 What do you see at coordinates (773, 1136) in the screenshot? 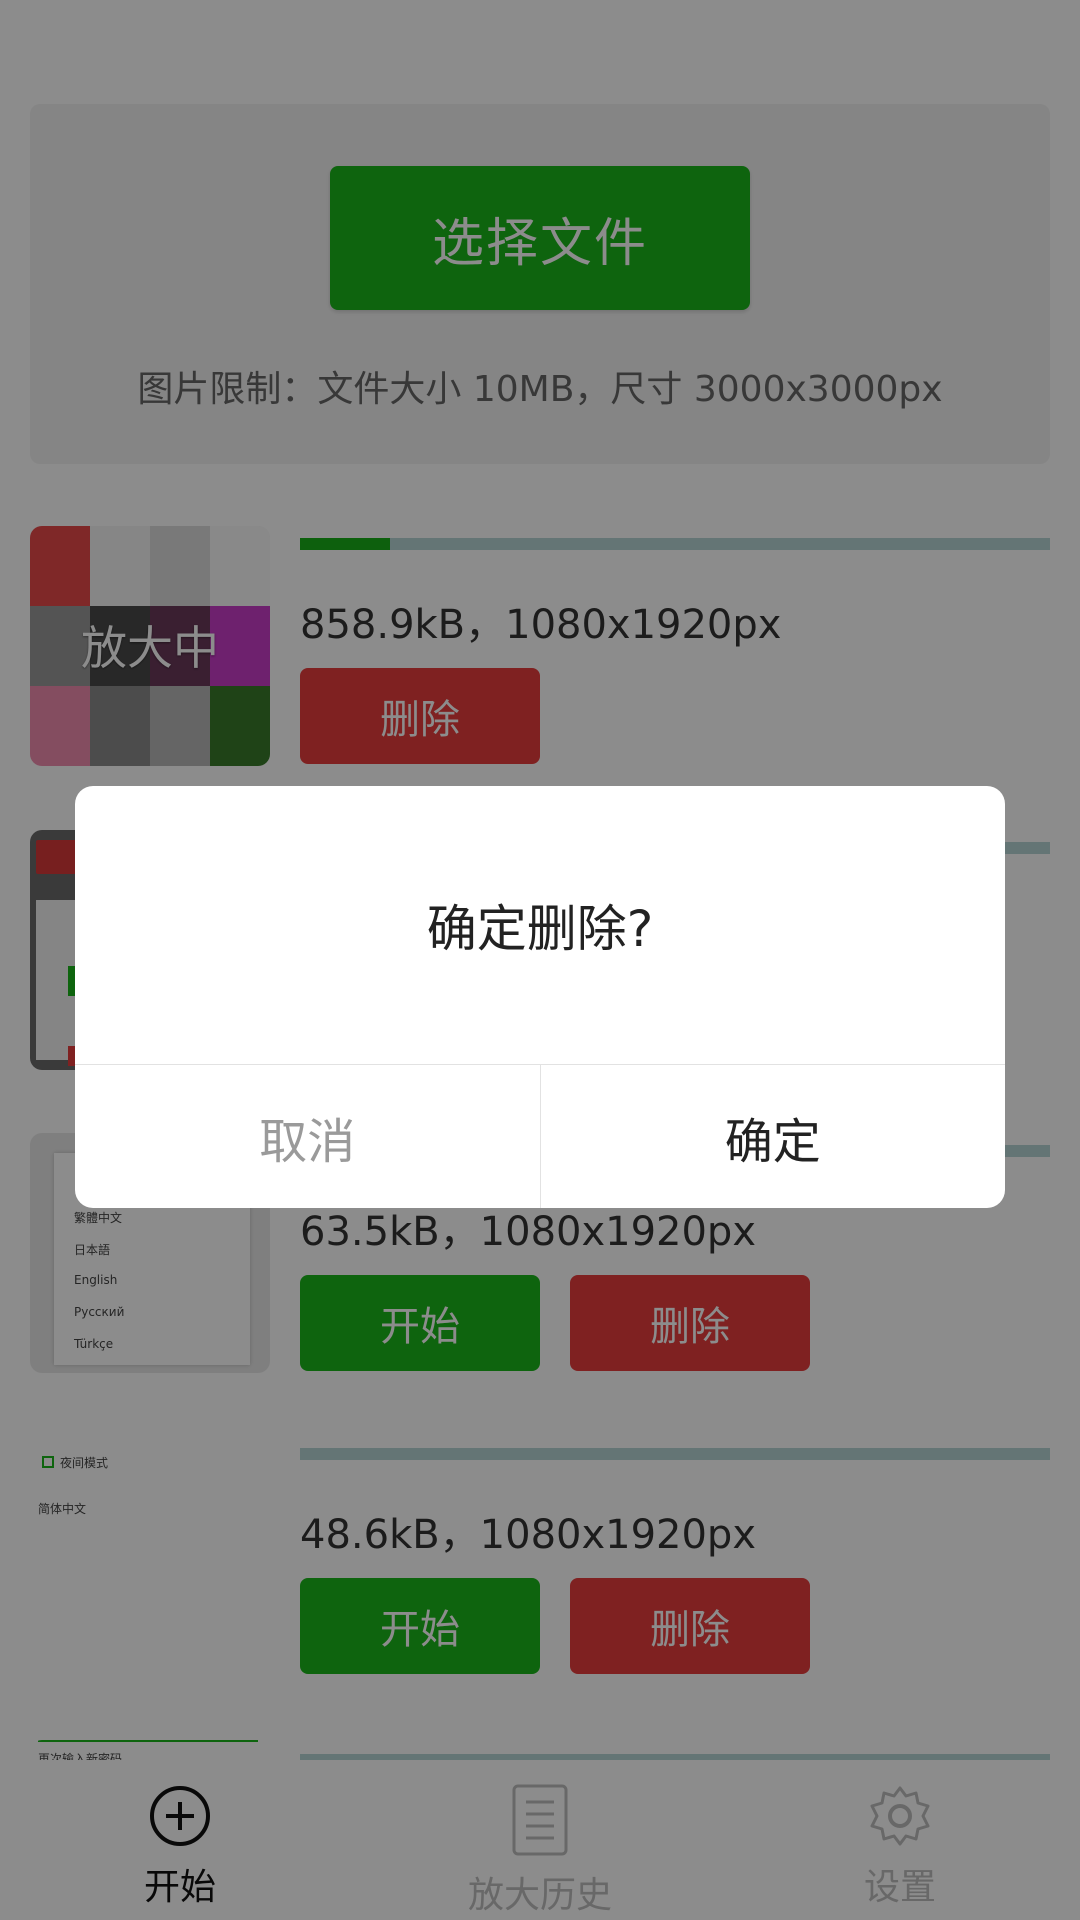
I see `confirm-button: 确定` at bounding box center [773, 1136].